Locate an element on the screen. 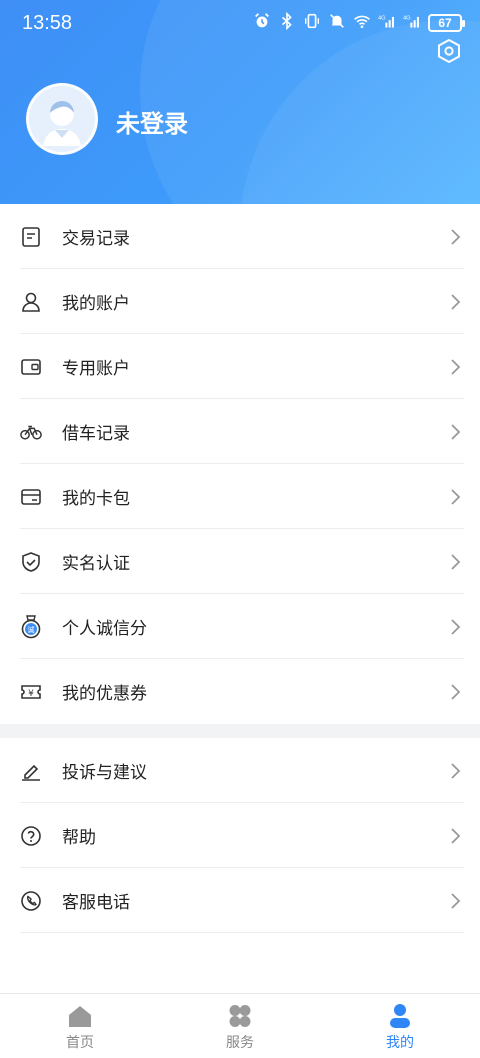 This screenshot has width=480, height=1058. menu-label: 个人诚信分 is located at coordinates (104, 629).